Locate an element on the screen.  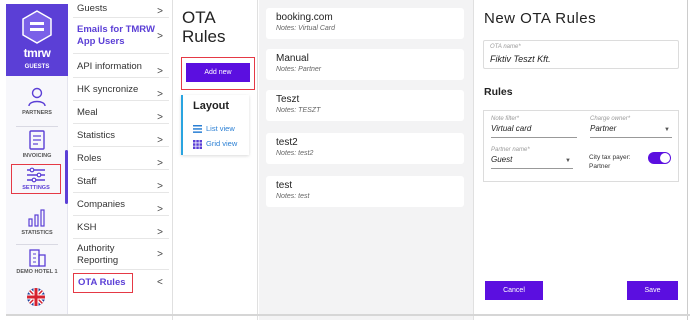
menu-item-label: Authority Reporting is located at coordinates (98, 254).